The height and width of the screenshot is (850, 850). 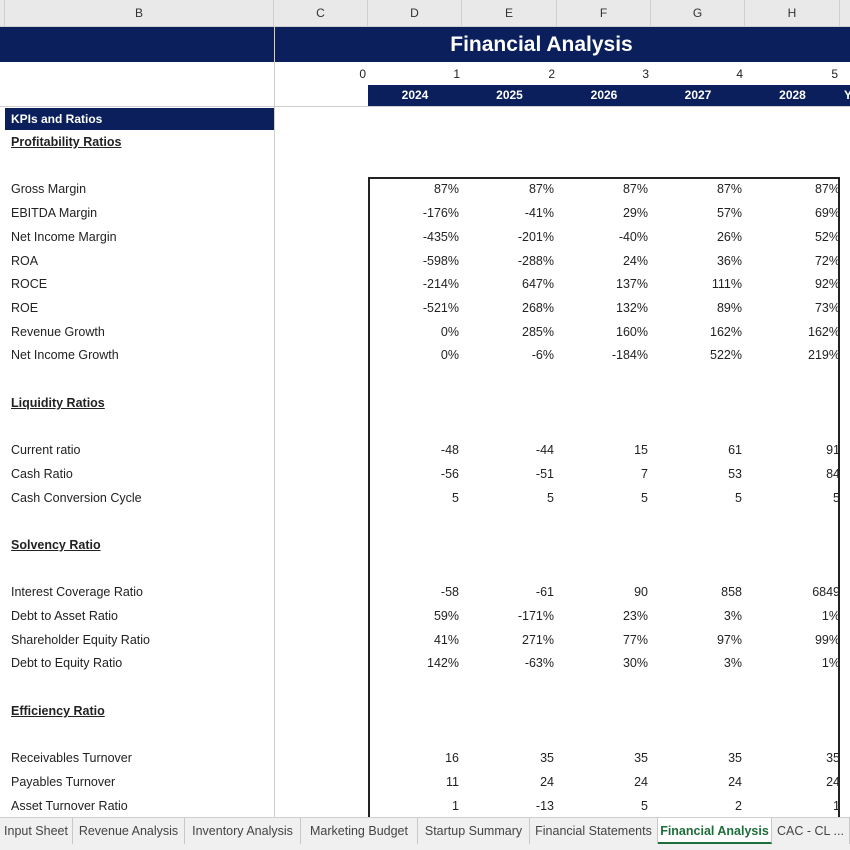 I want to click on year-header-cell: 2025, so click(x=509, y=95).